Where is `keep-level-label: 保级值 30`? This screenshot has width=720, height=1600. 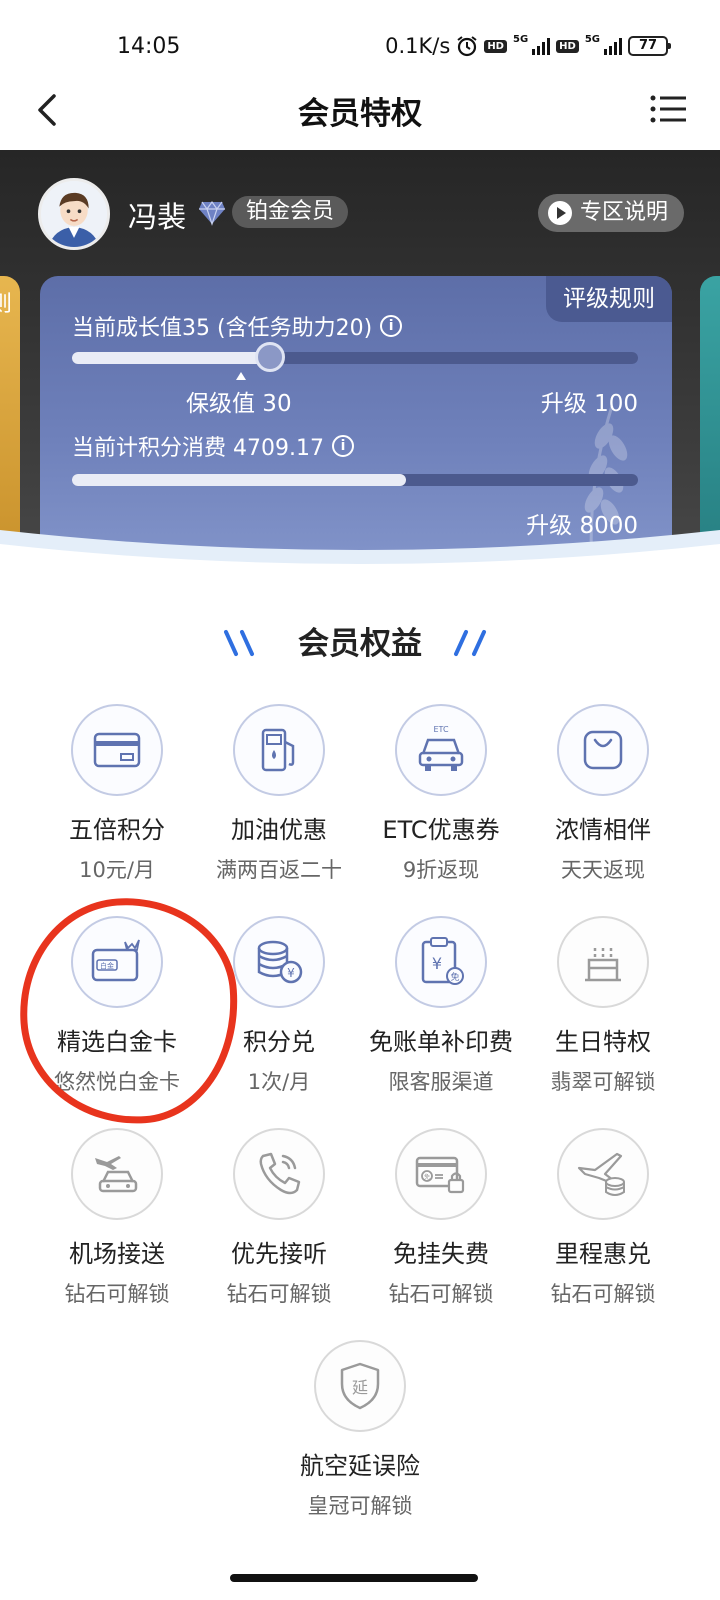
keep-level-label: 保级值 30 is located at coordinates (239, 404).